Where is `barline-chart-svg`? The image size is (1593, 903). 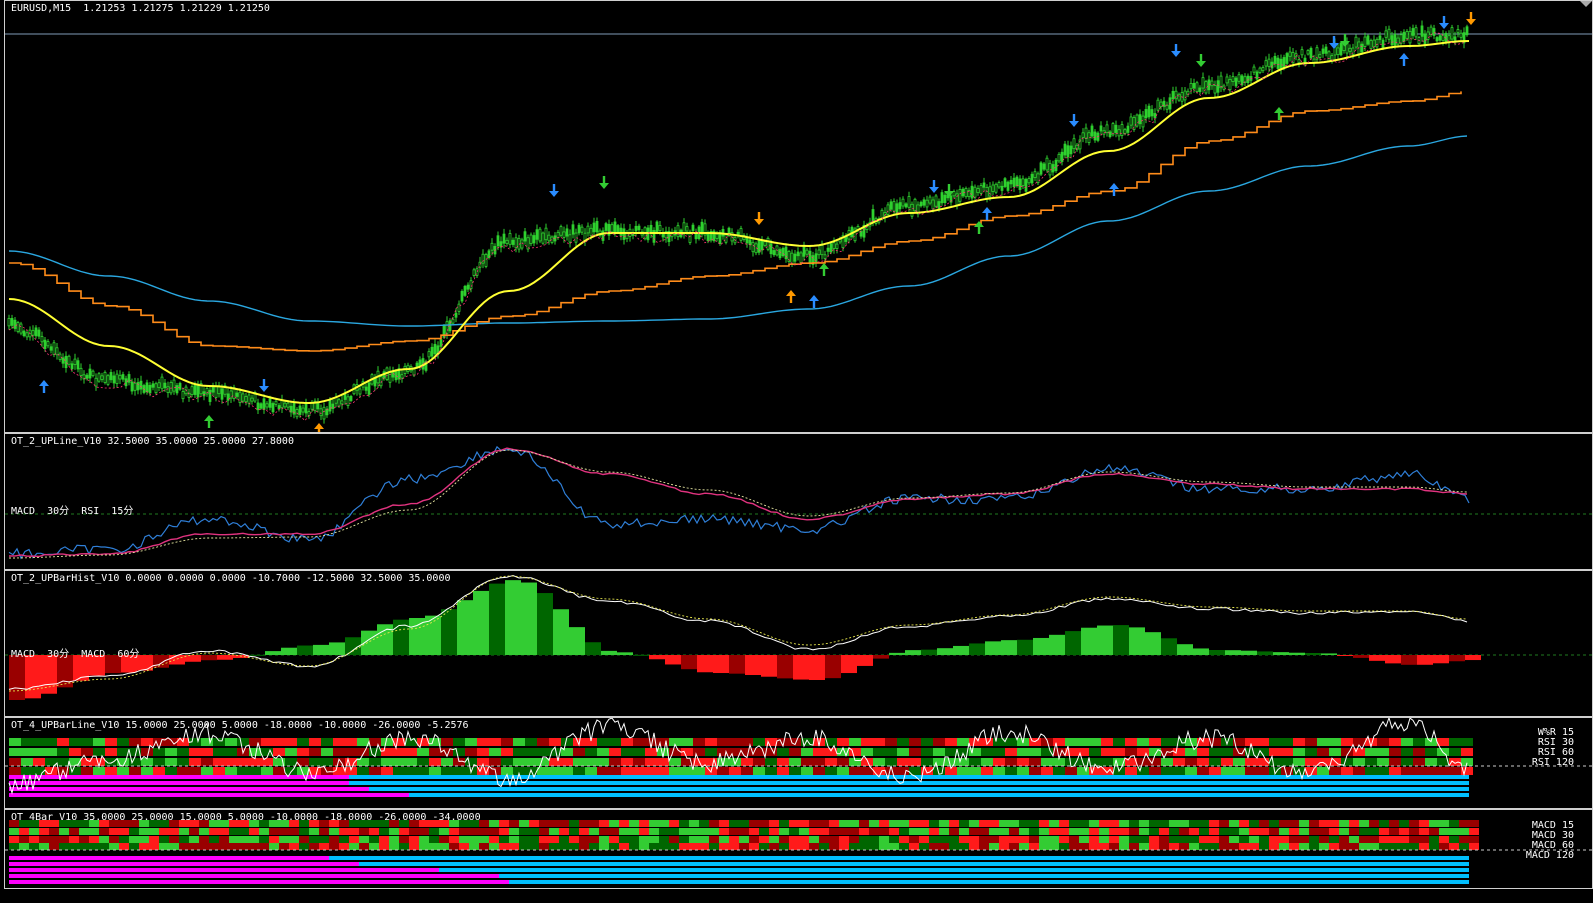
barline-chart-svg is located at coordinates (799, 763).